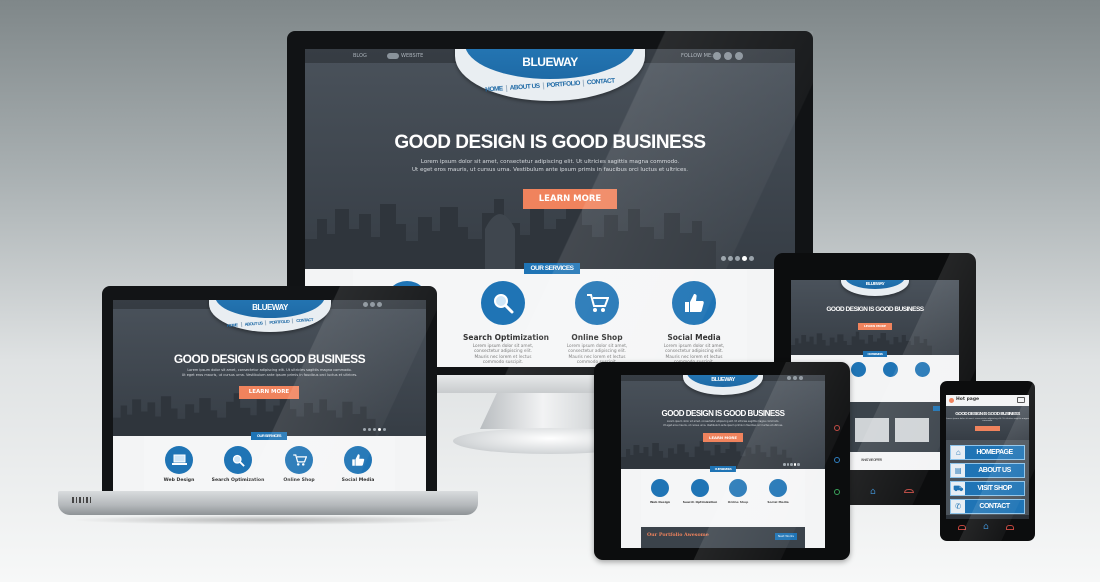  What do you see at coordinates (994, 506) in the screenshot?
I see `contact-label: CONTACT` at bounding box center [994, 506].